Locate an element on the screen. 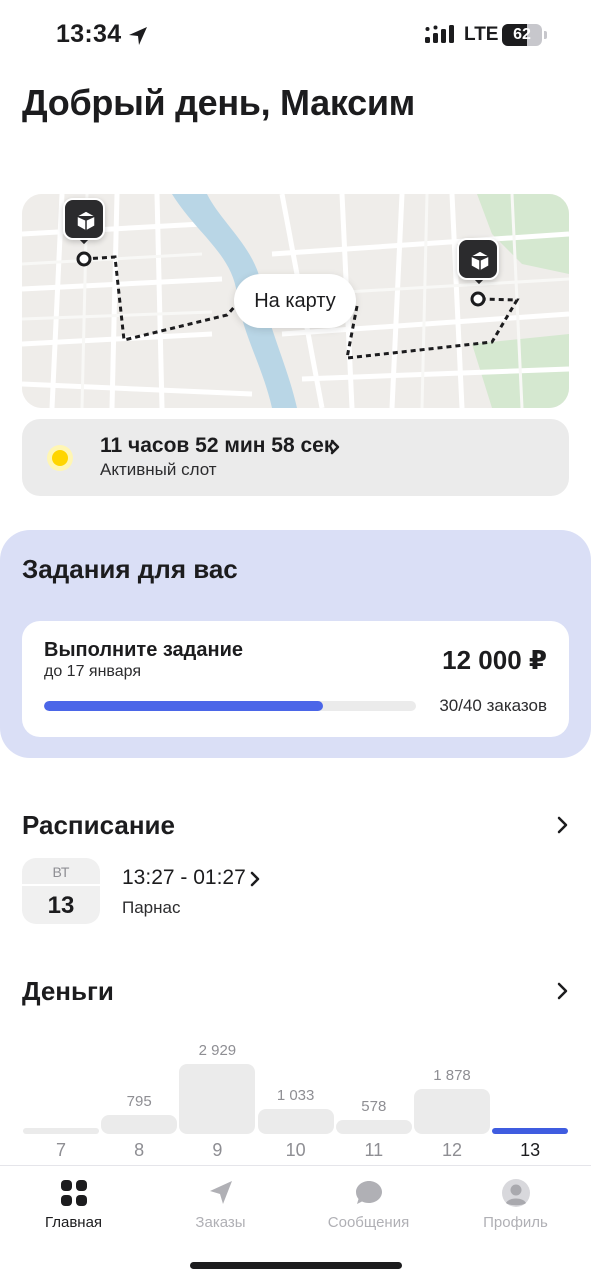  status-time: 13:34 is located at coordinates (89, 34).